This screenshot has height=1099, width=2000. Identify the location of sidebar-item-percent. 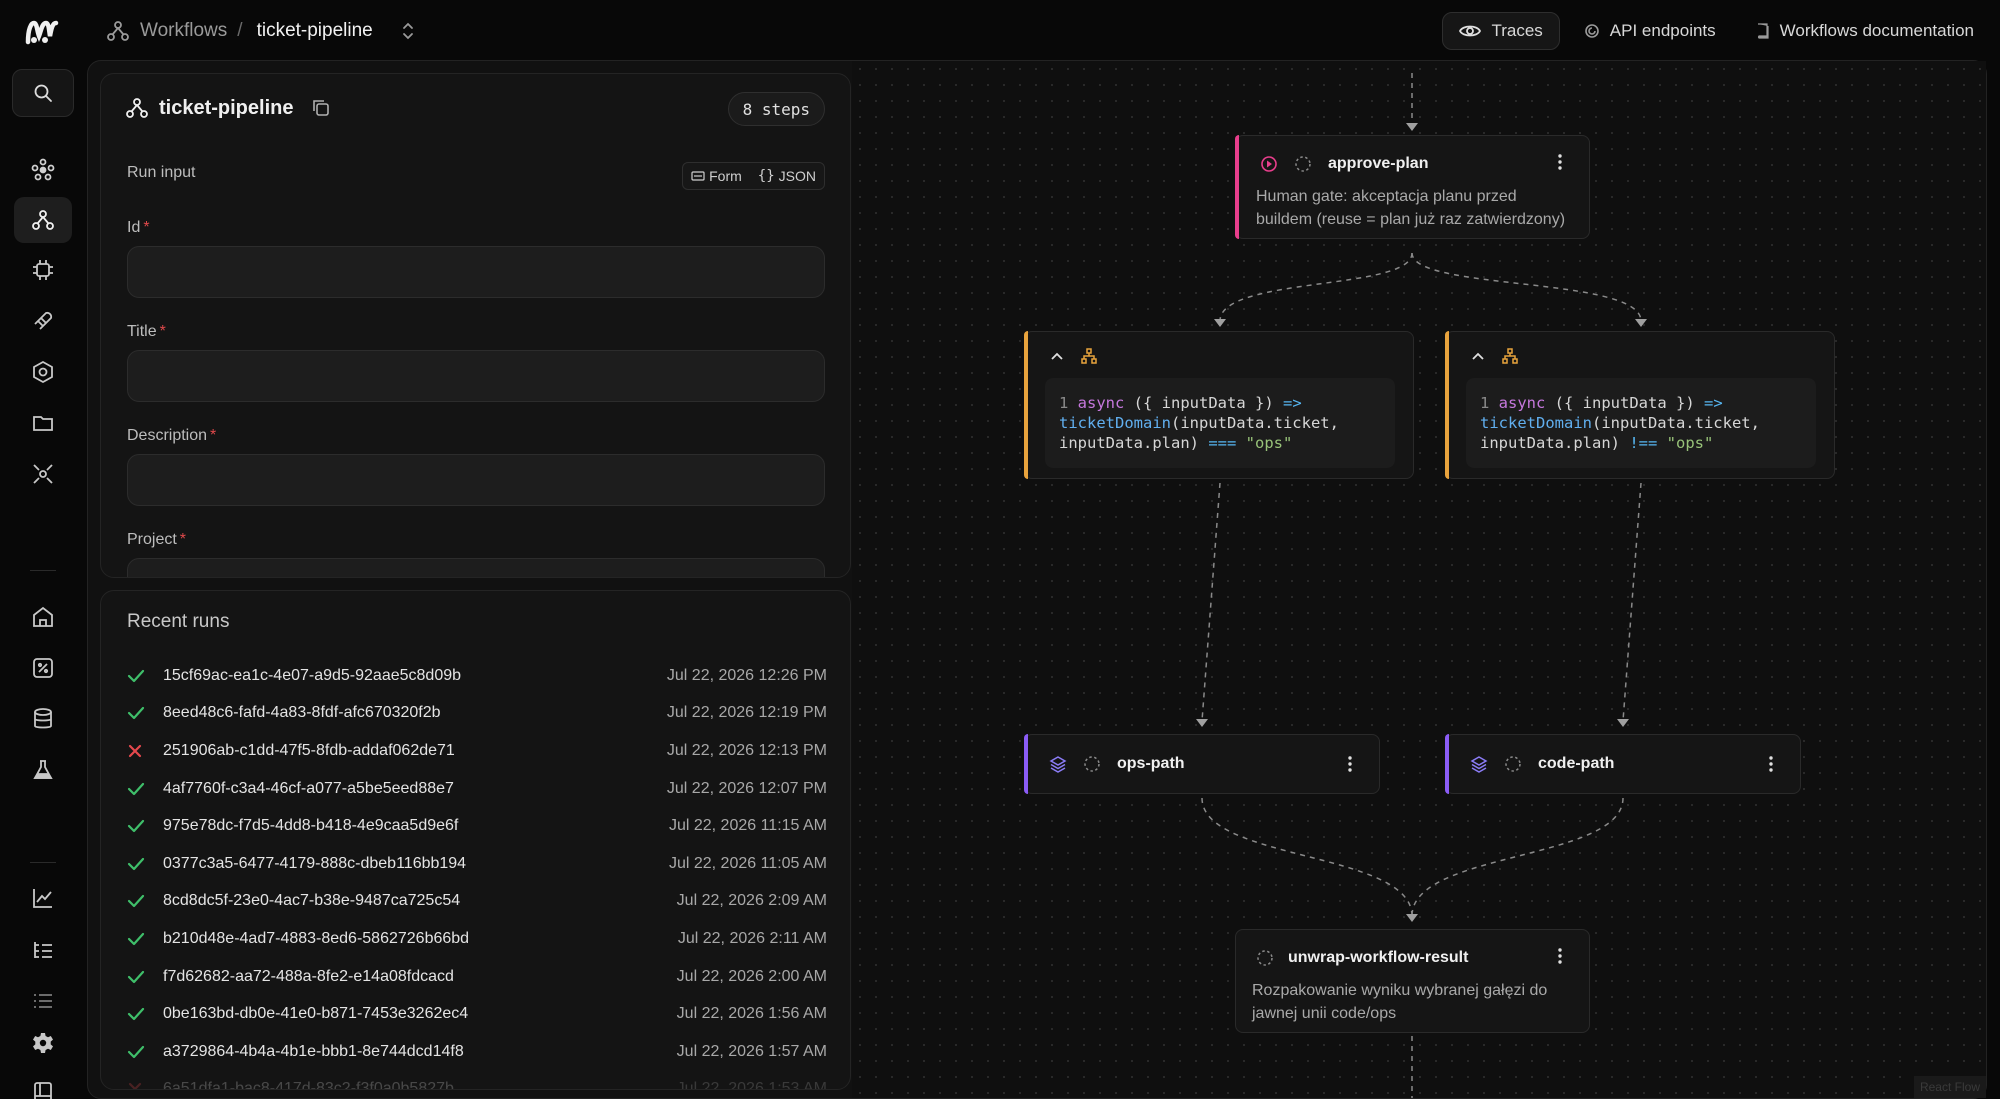
(43, 668).